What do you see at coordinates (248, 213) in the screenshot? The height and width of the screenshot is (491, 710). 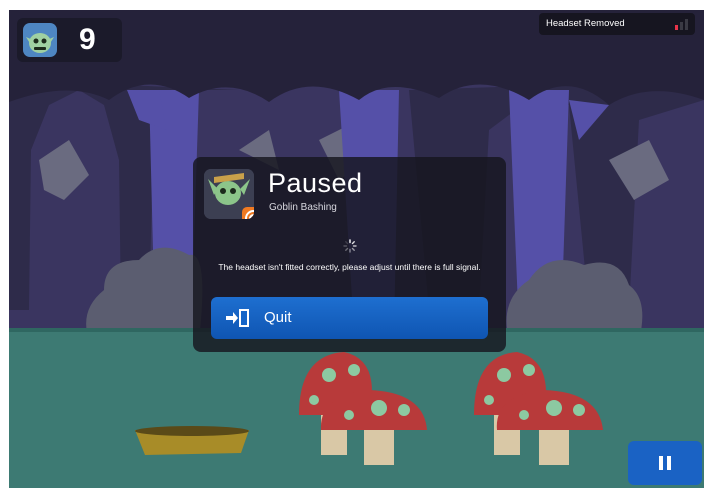 I see `target-badge-icon` at bounding box center [248, 213].